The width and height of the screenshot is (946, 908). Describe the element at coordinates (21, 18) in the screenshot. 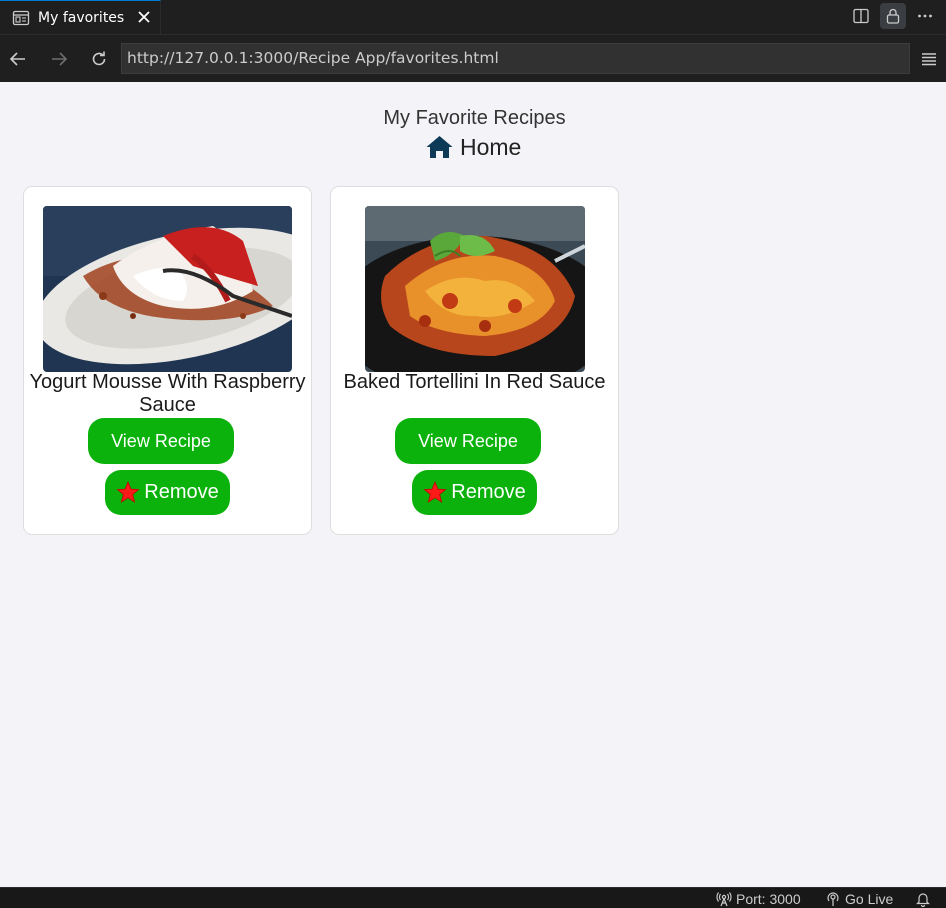

I see `preview-icon` at that location.